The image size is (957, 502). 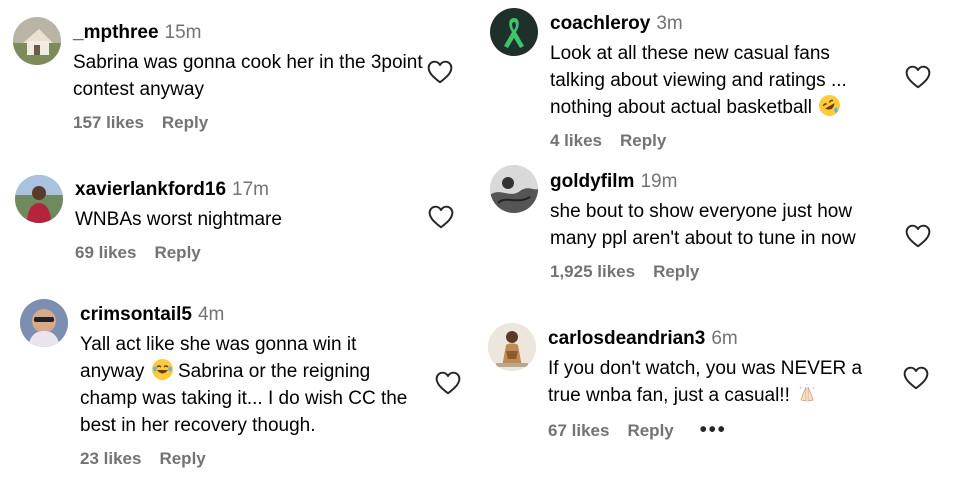 What do you see at coordinates (110, 459) in the screenshot?
I see `likes-count: 23 likes` at bounding box center [110, 459].